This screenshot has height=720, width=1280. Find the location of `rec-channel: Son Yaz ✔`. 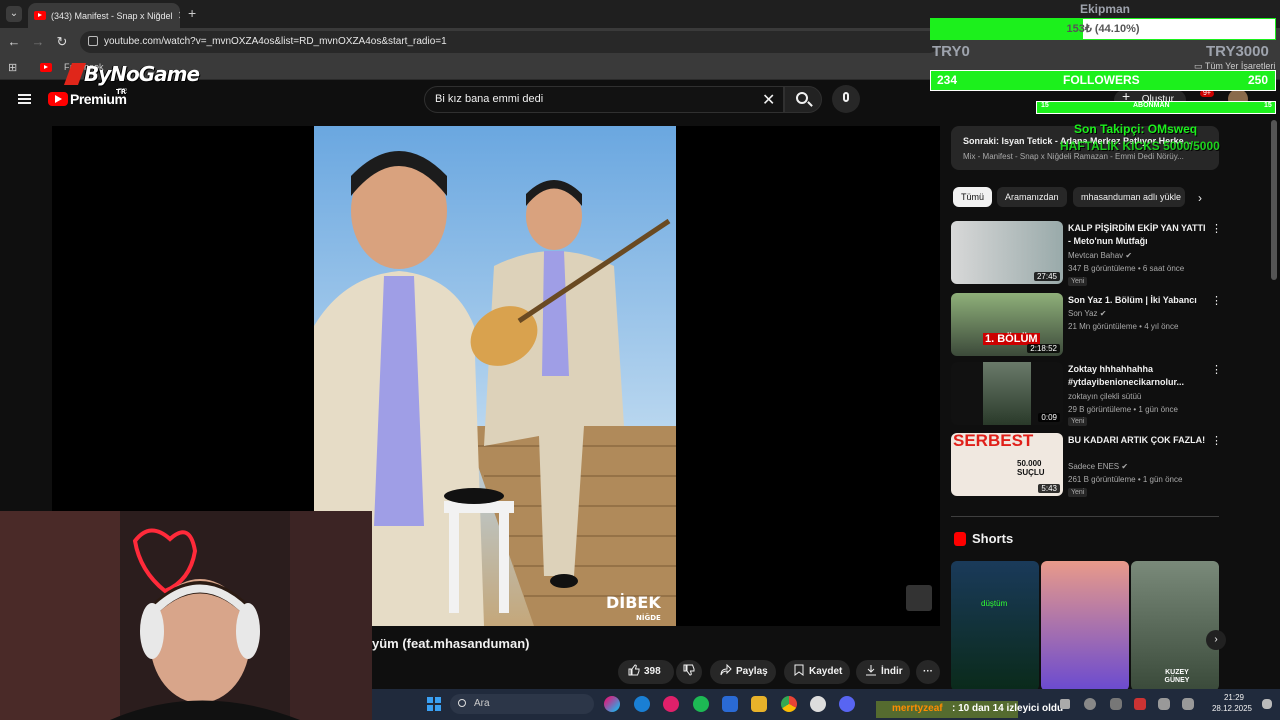

rec-channel: Son Yaz ✔ is located at coordinates (1087, 313).